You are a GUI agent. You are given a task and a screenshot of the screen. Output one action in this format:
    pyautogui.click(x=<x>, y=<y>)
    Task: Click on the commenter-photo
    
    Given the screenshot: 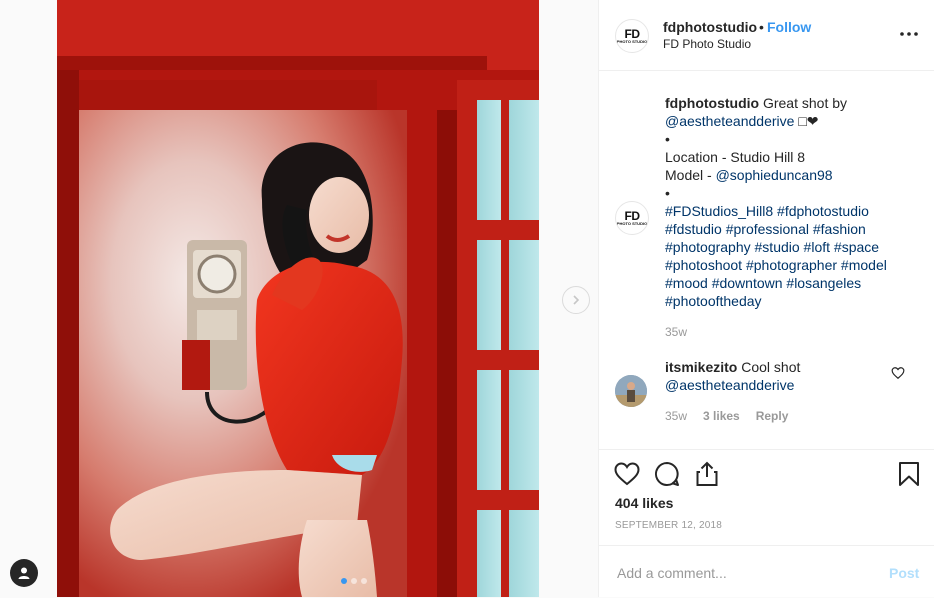 What is the action you would take?
    pyautogui.click(x=631, y=391)
    